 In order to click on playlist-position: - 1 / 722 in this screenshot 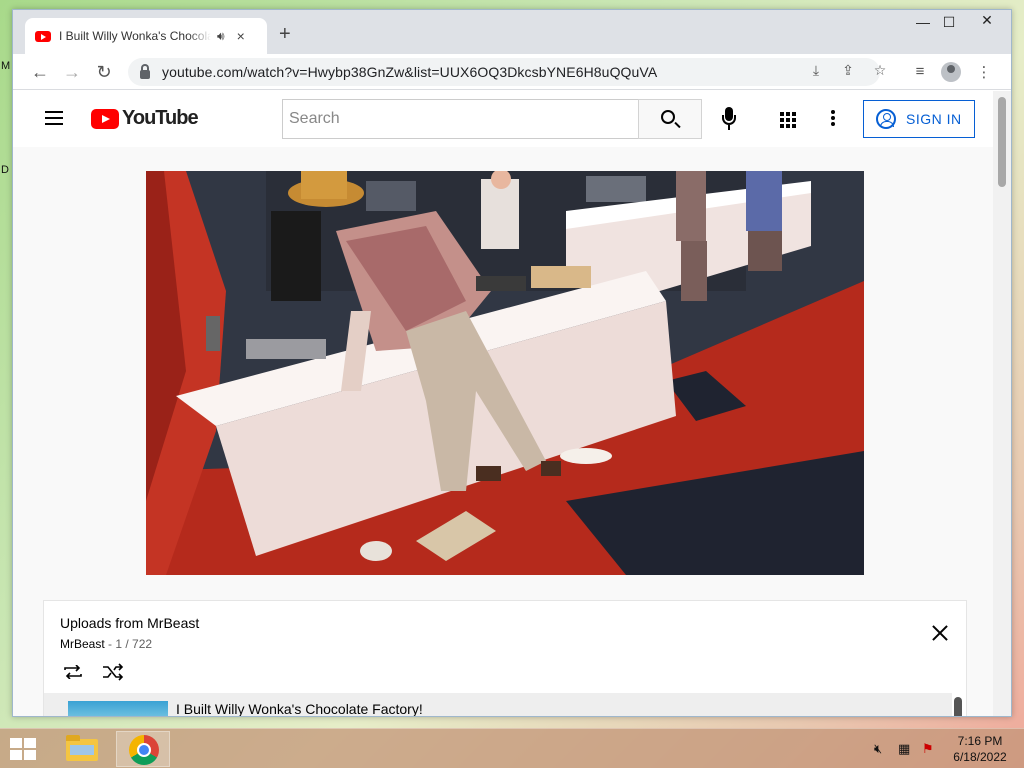, I will do `click(128, 644)`.